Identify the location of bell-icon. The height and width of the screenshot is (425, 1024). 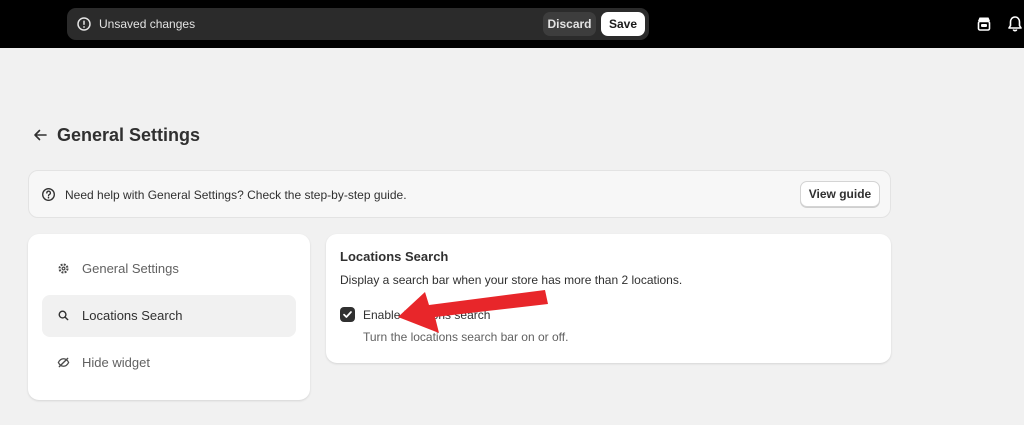
(1014, 24).